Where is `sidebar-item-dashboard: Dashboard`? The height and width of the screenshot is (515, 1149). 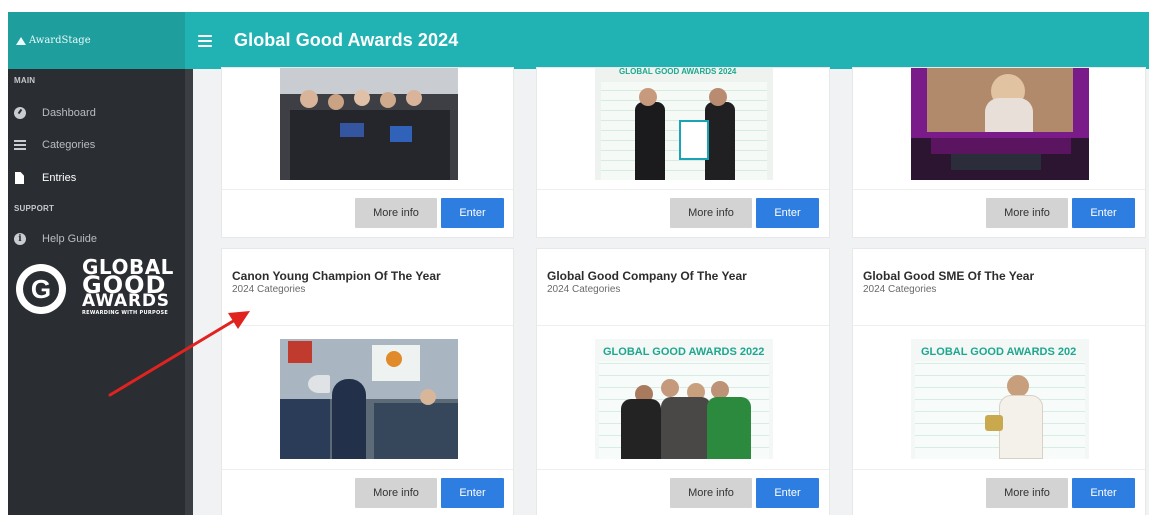 sidebar-item-dashboard: Dashboard is located at coordinates (96, 113).